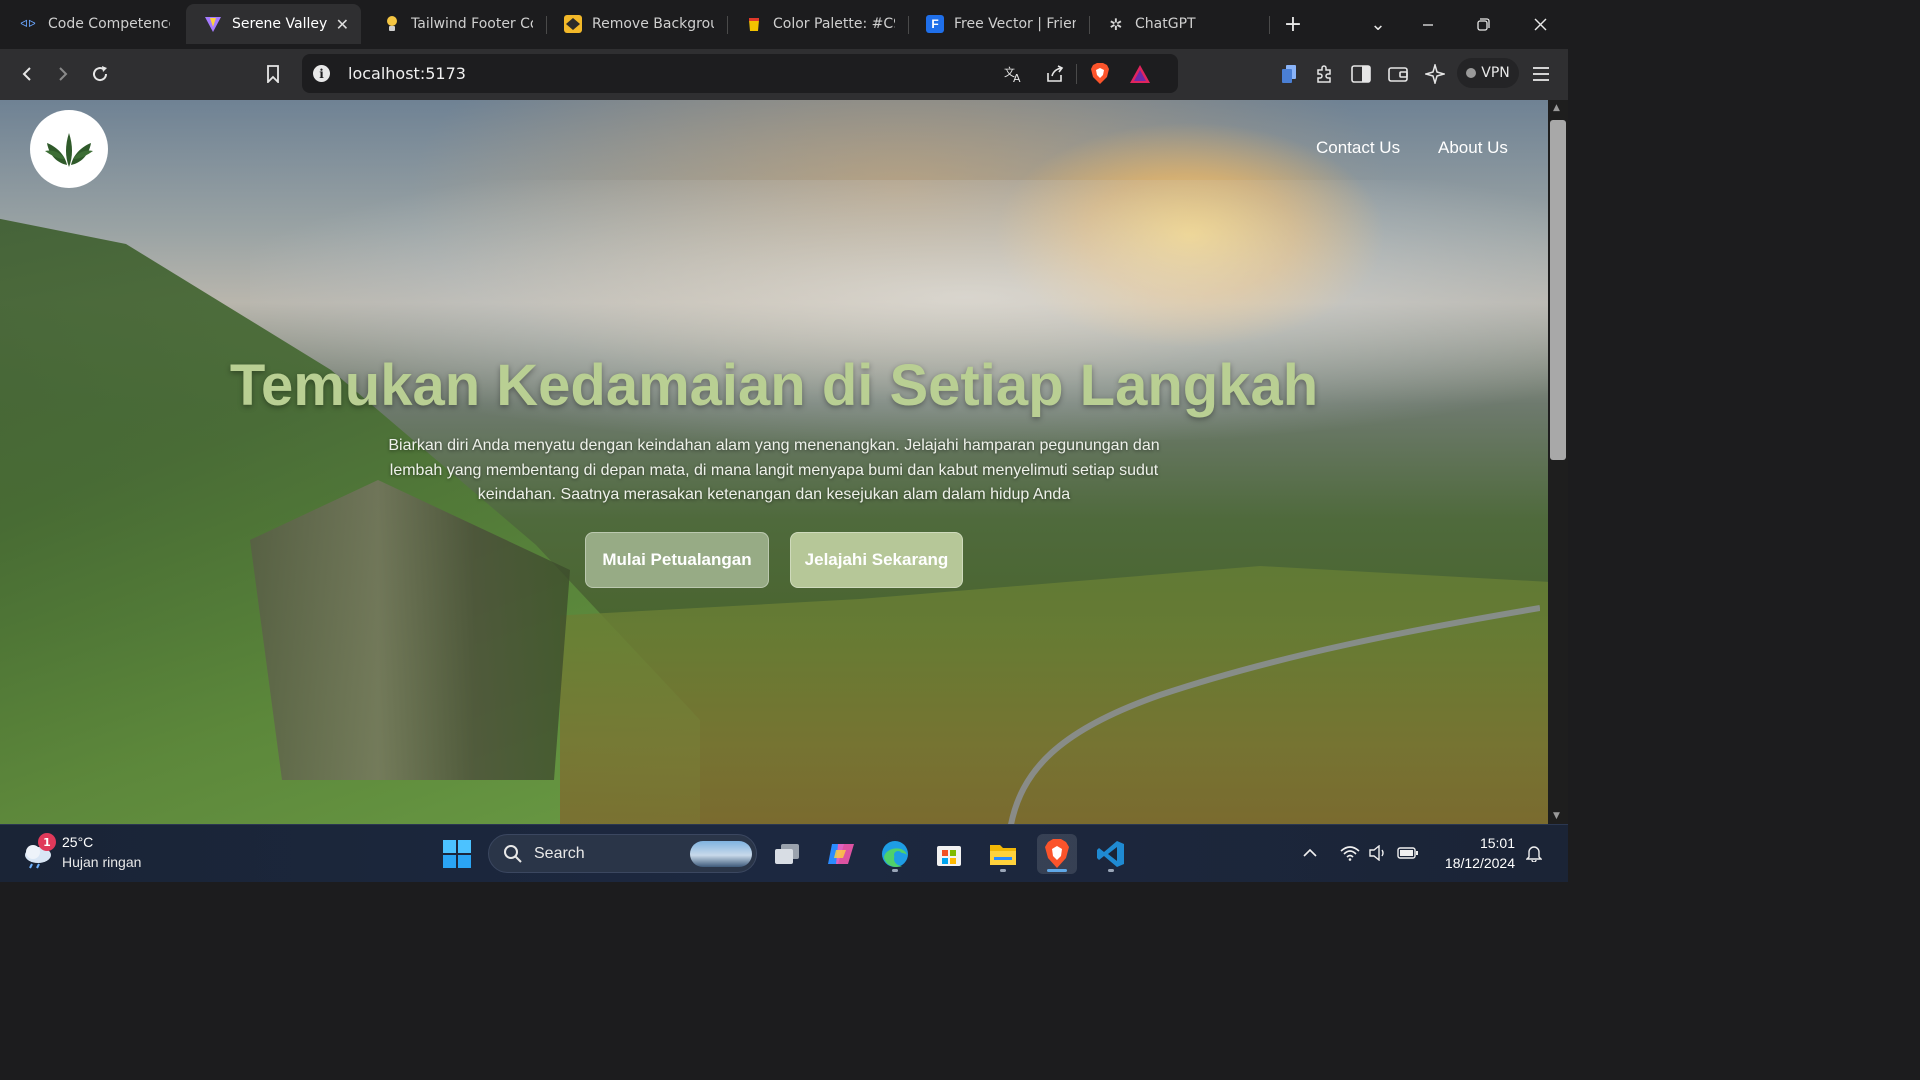 The height and width of the screenshot is (1080, 1920). Describe the element at coordinates (834, 24) in the screenshot. I see `tab-label: Color Palette: #C9` at that location.